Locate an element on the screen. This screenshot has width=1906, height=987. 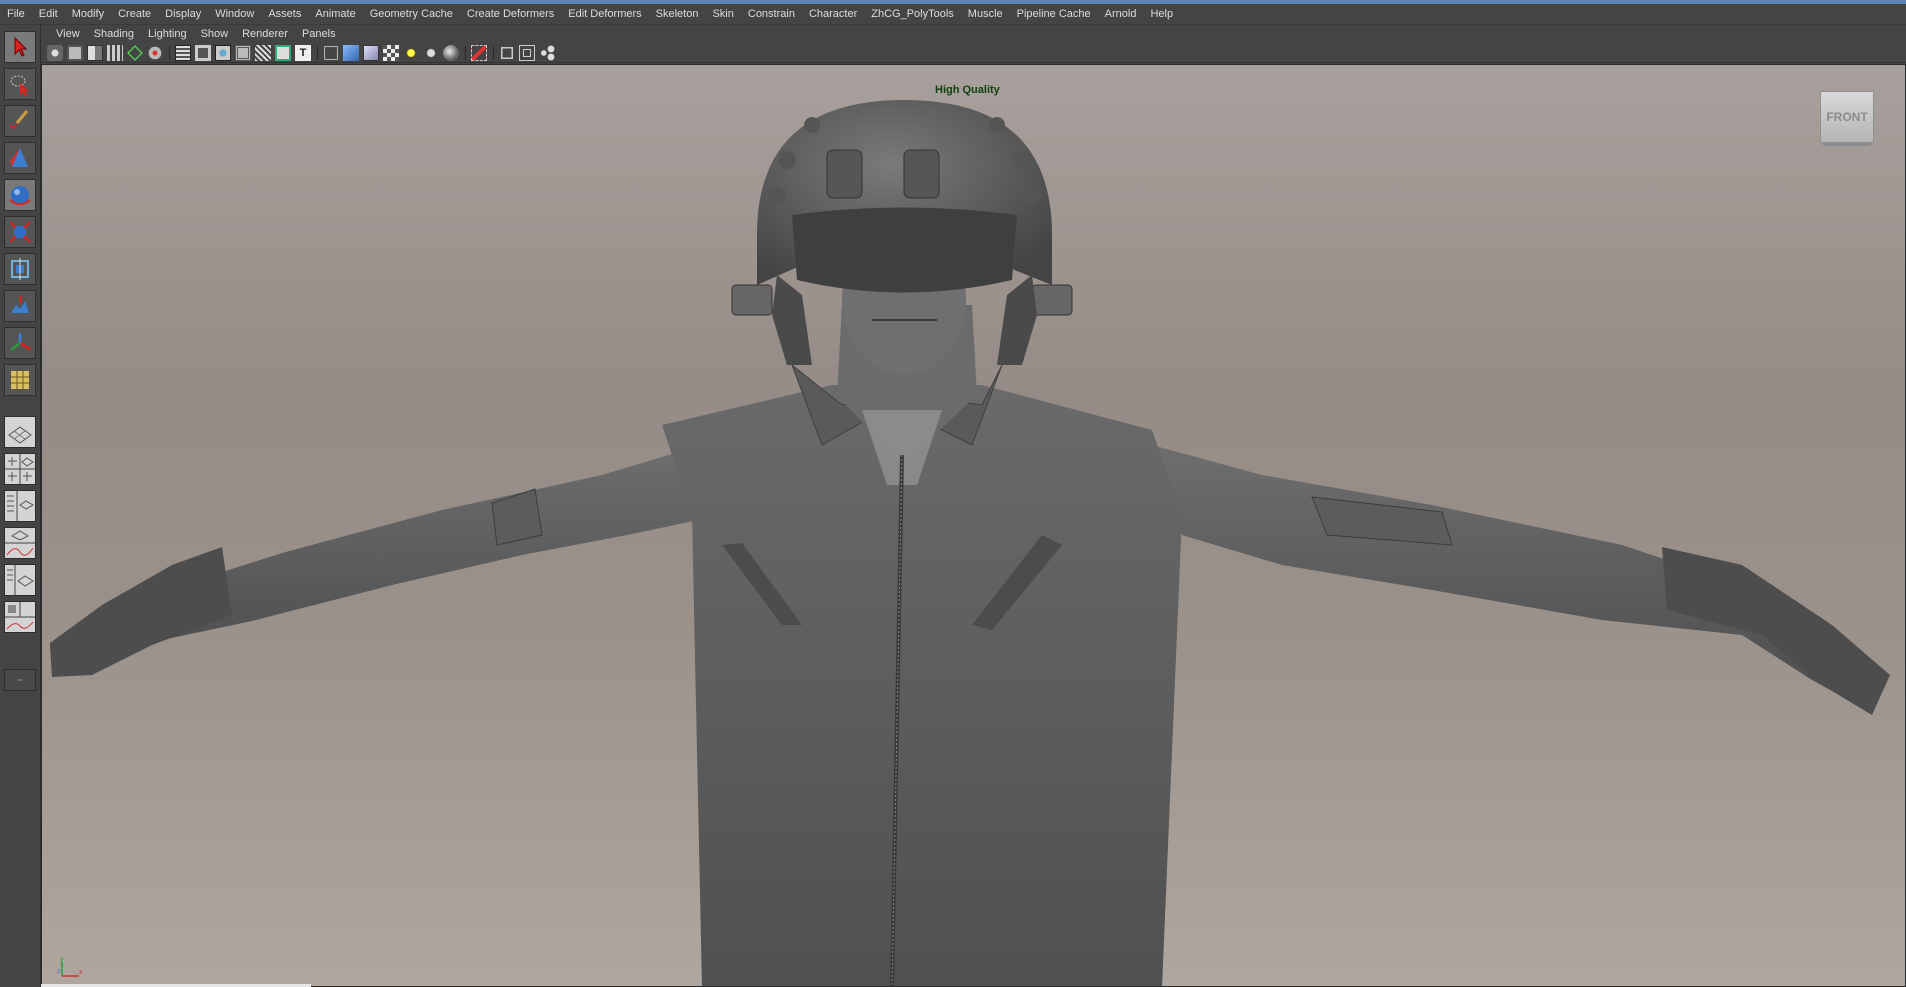
menu-skeleton: Skeleton is located at coordinates (677, 14).